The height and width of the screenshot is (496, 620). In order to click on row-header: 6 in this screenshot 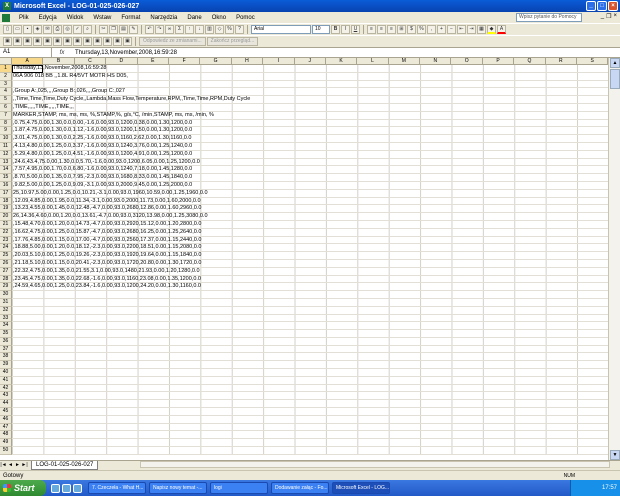, I will do `click(6, 107)`.